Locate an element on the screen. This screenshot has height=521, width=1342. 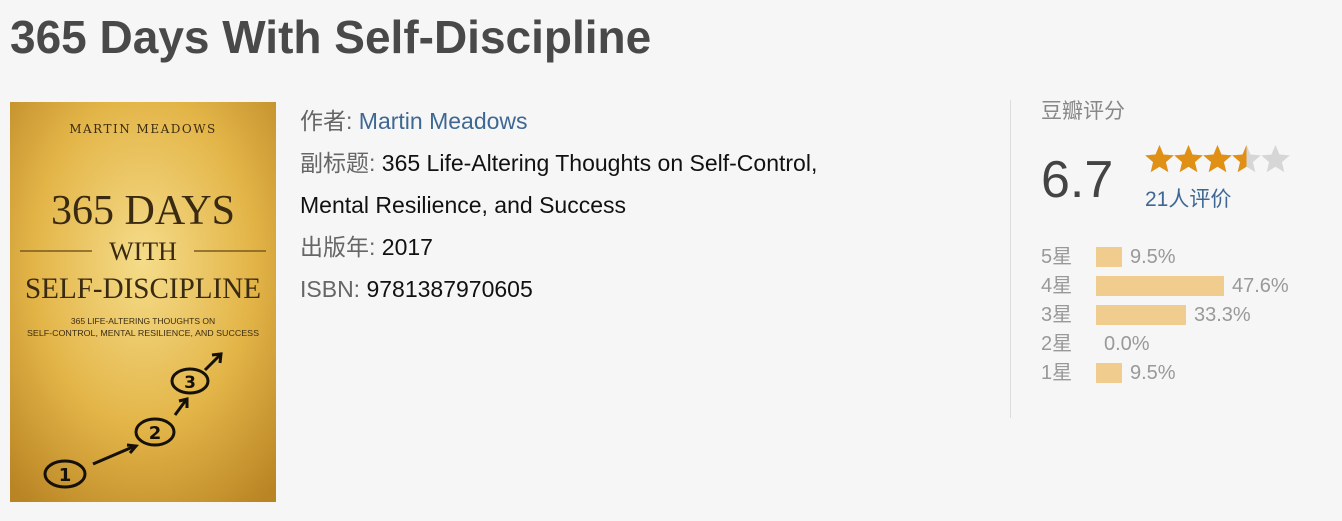
rating-score: 6.7 is located at coordinates (1077, 180).